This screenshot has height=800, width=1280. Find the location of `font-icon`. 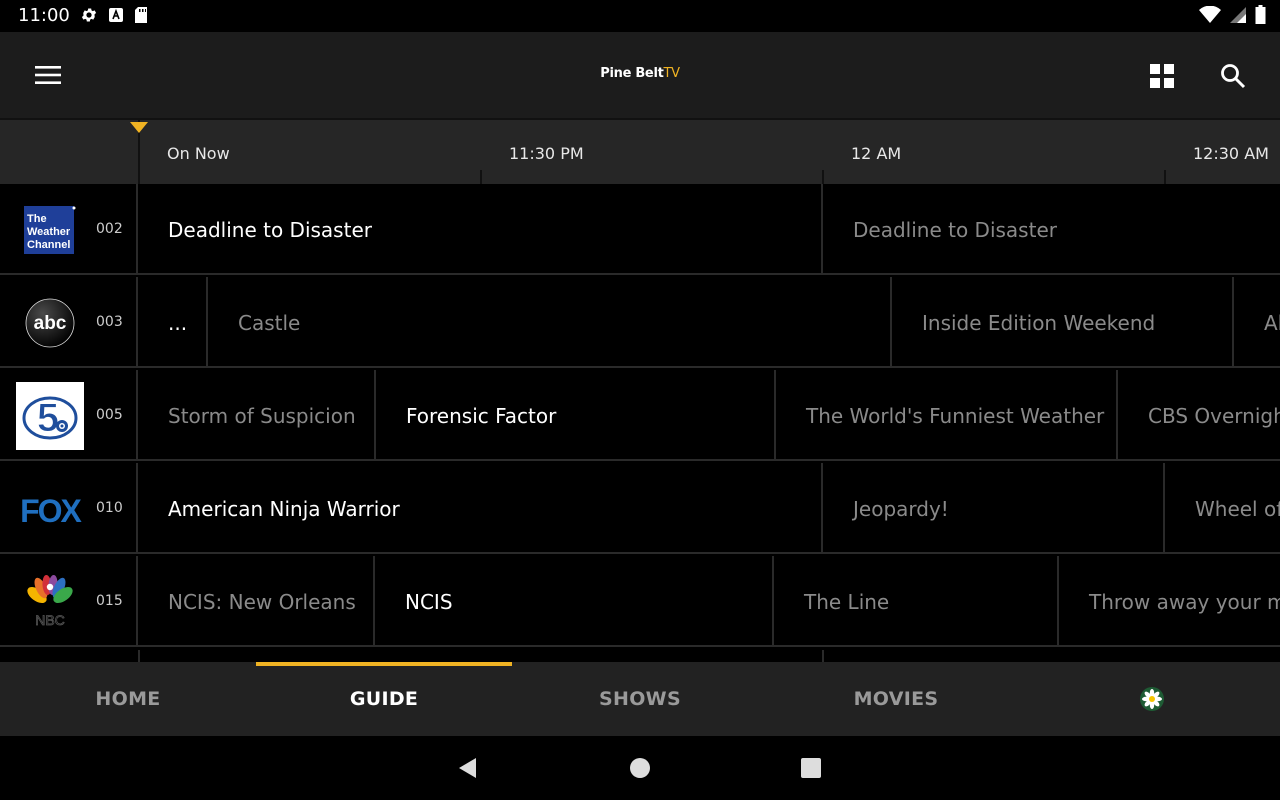

font-icon is located at coordinates (116, 15).